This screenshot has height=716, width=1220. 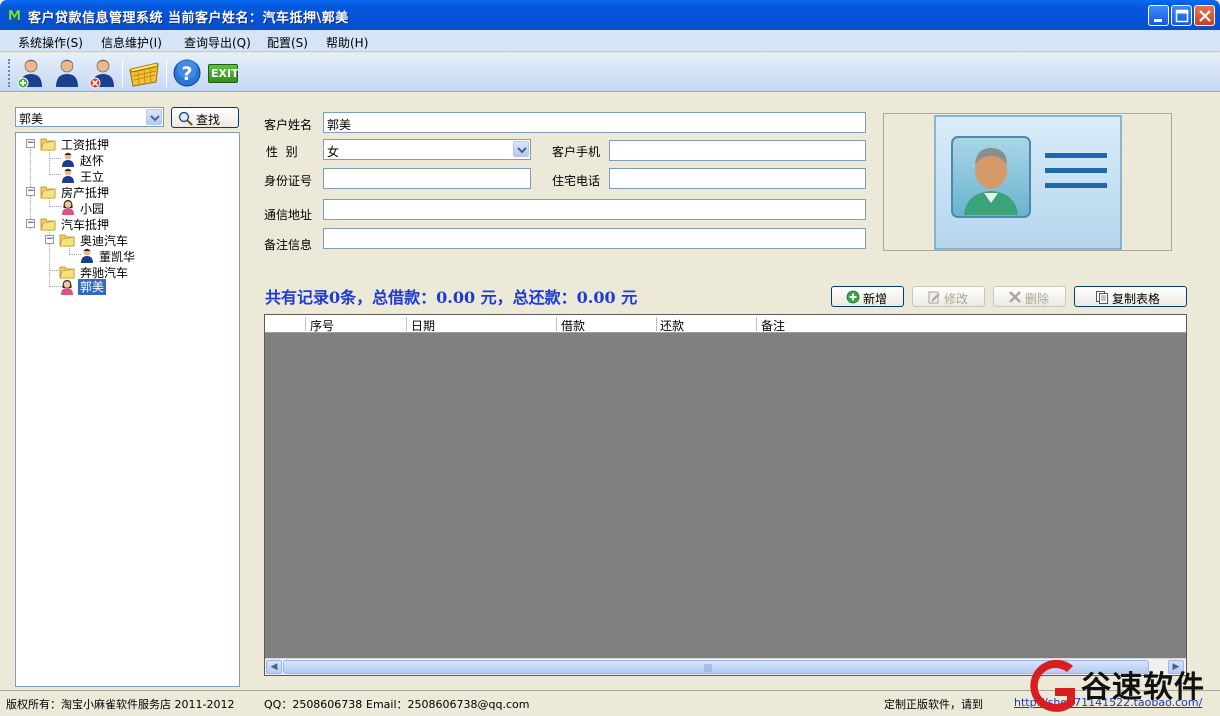 What do you see at coordinates (217, 42) in the screenshot?
I see `menu-query-export: 查询导出(Q)` at bounding box center [217, 42].